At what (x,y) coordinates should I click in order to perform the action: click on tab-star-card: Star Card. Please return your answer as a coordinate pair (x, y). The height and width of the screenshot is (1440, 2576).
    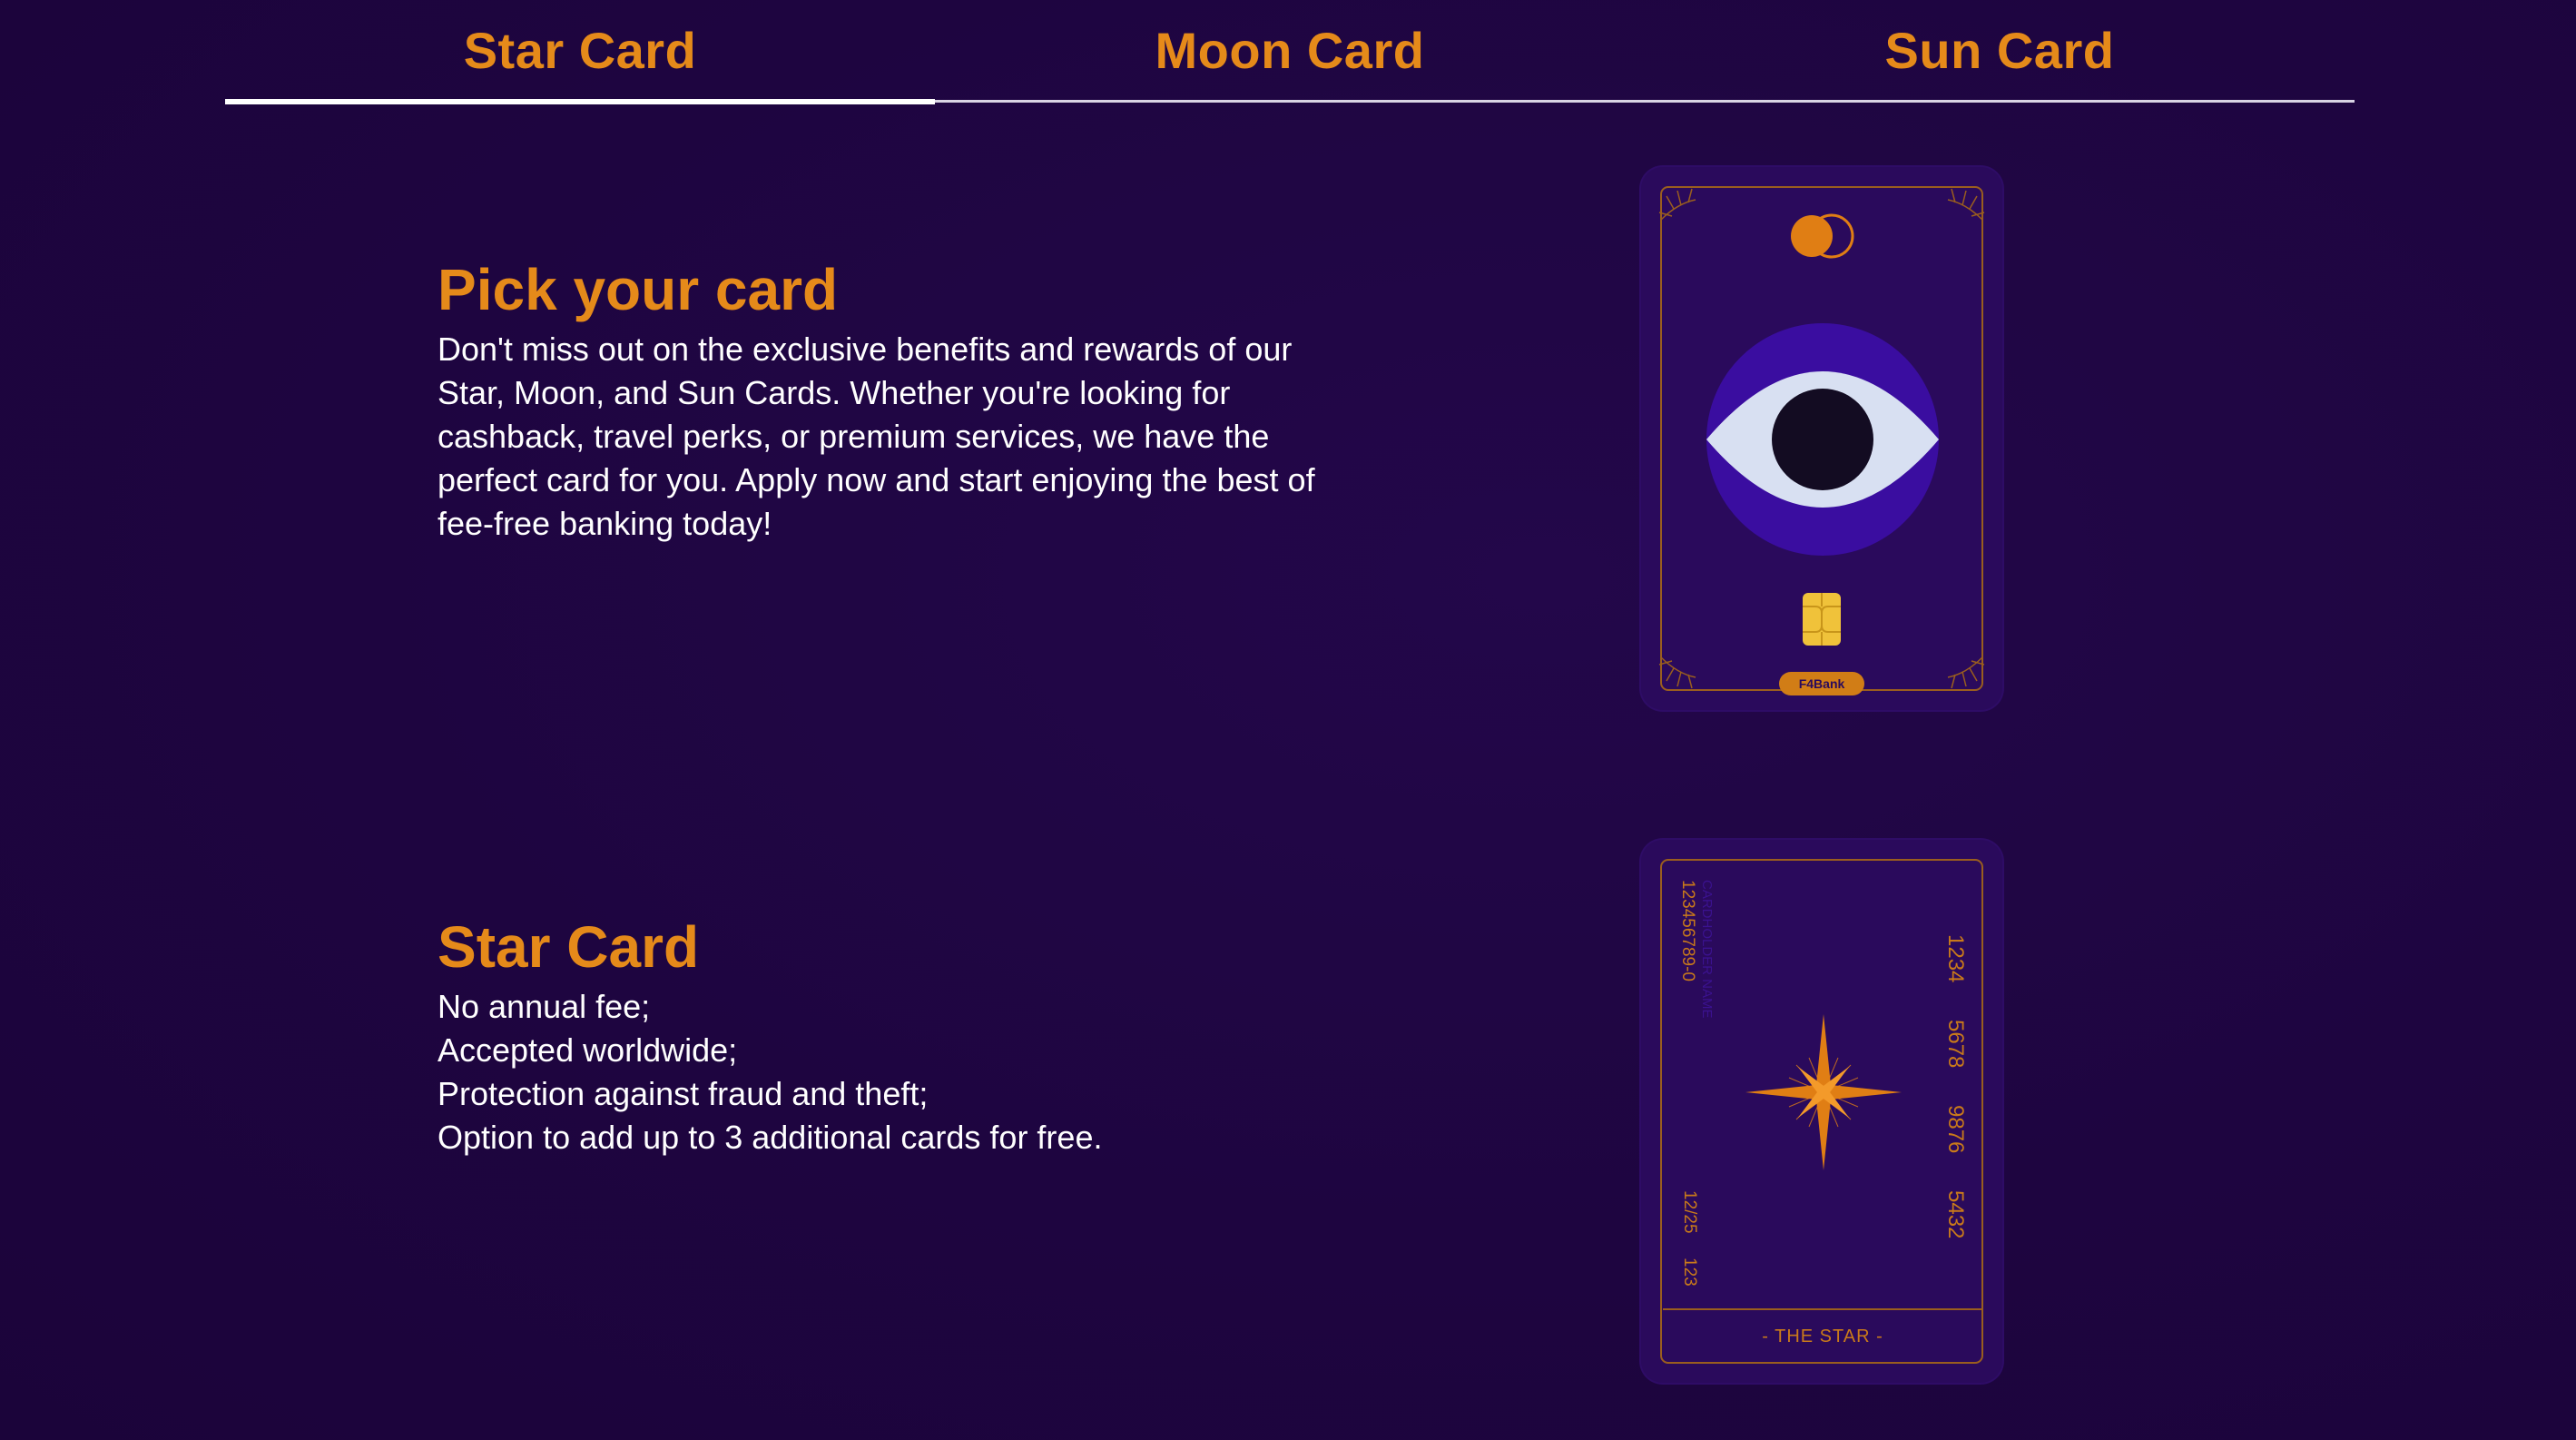
    Looking at the image, I should click on (580, 50).